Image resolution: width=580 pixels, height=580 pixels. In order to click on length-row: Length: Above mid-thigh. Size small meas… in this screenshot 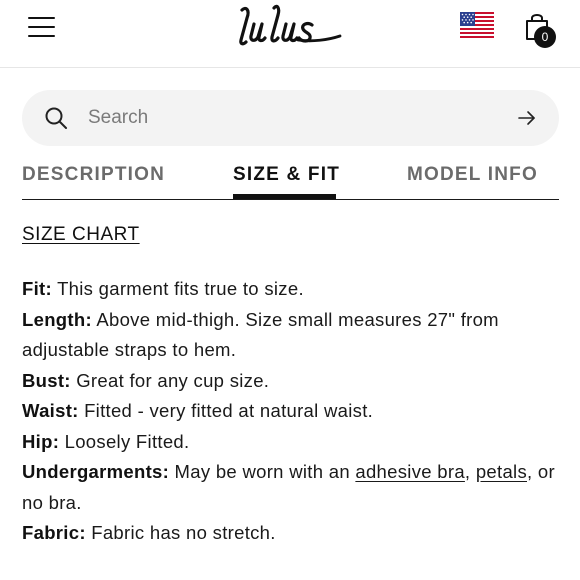, I will do `click(292, 335)`.